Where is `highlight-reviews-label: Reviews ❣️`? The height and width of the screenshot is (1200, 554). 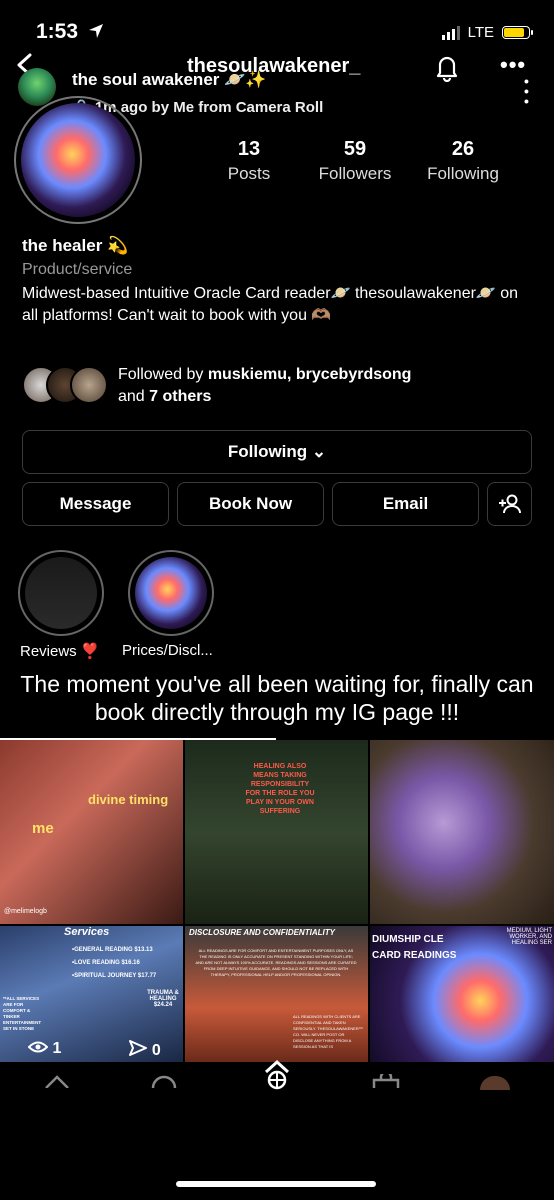 highlight-reviews-label: Reviews ❣️ is located at coordinates (60, 651).